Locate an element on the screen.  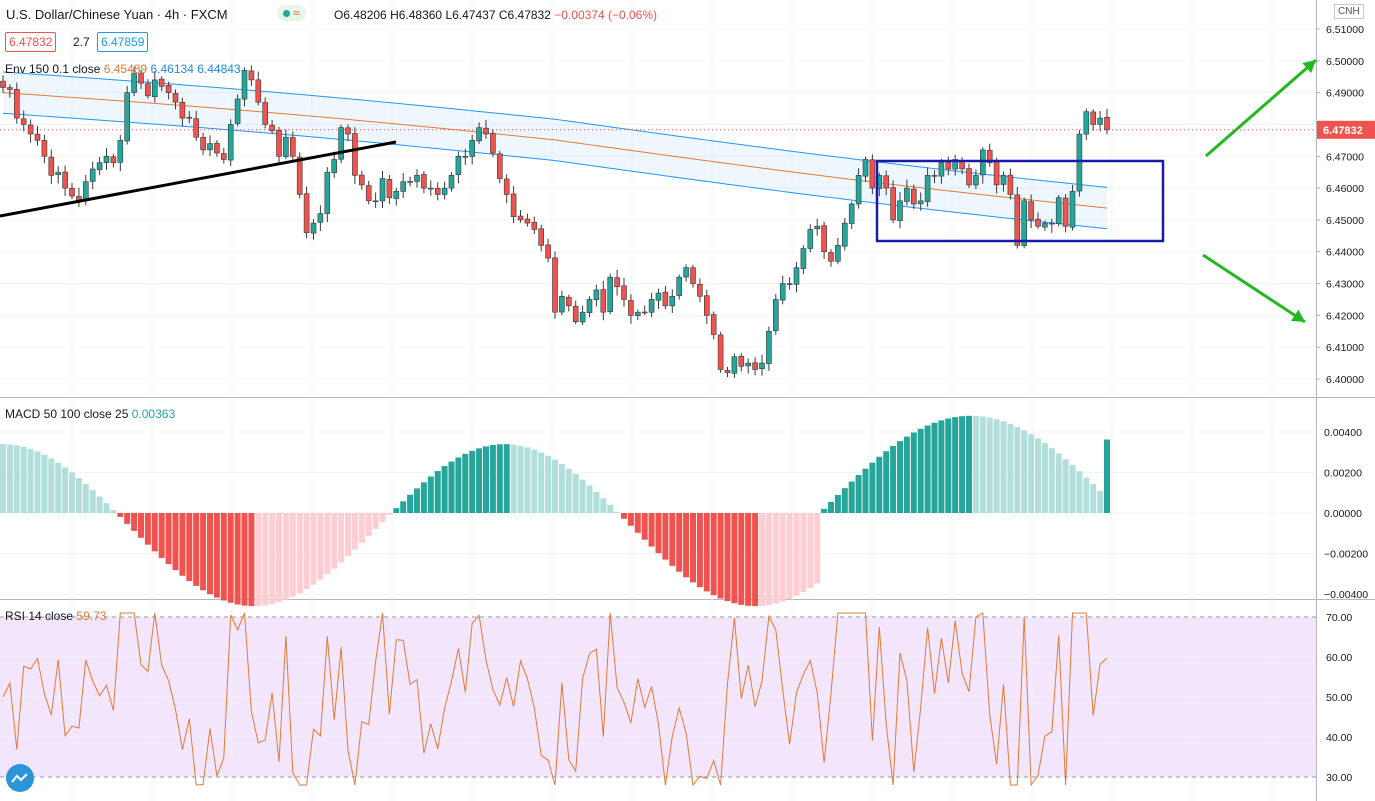
bearish-arrow is located at coordinates (1254, 288).